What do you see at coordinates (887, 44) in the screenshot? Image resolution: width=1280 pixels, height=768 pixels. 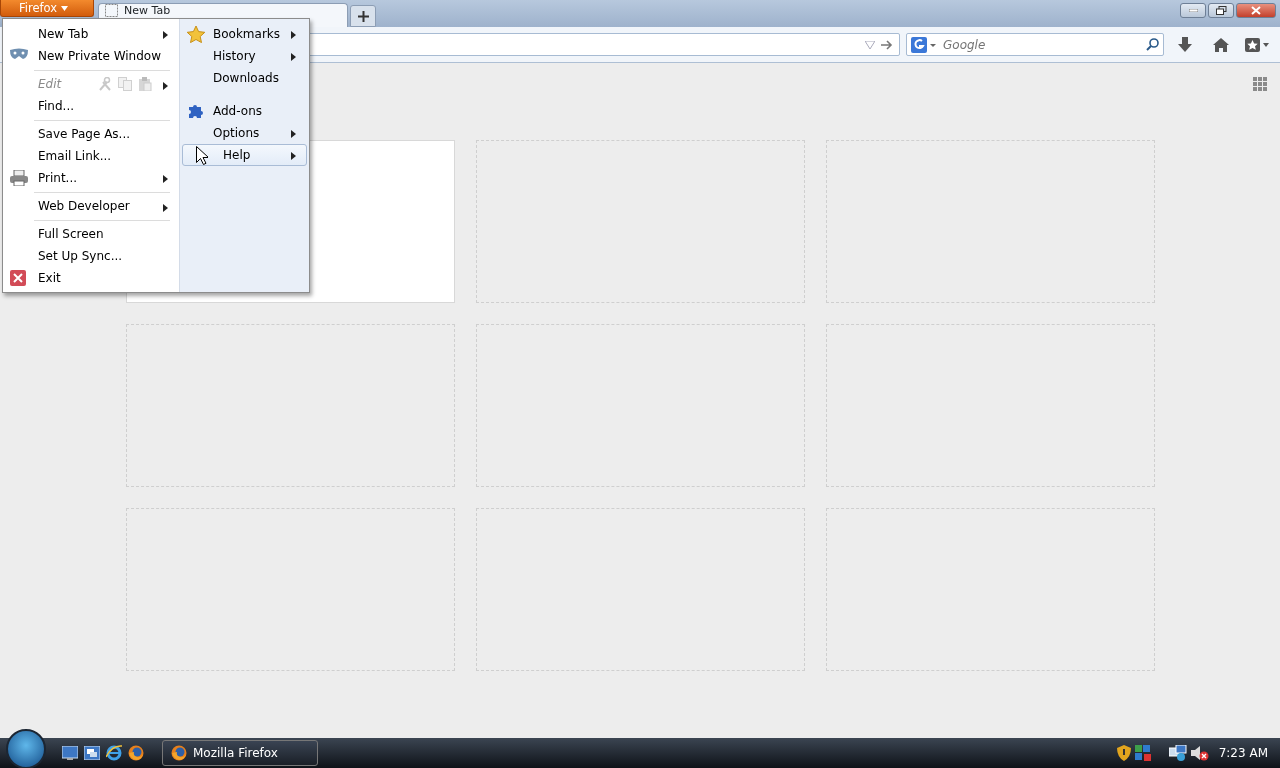 I see `go-arrow-icon` at bounding box center [887, 44].